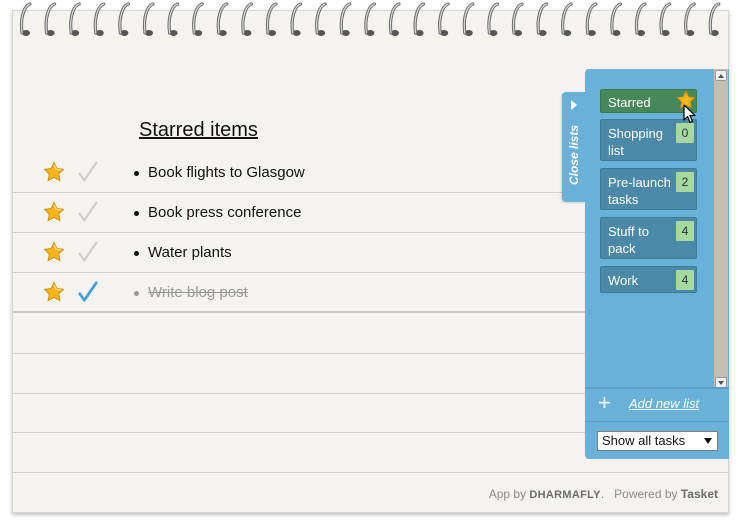 This screenshot has height=527, width=741. I want to click on list-name: Pre-launch tasks, so click(639, 191).